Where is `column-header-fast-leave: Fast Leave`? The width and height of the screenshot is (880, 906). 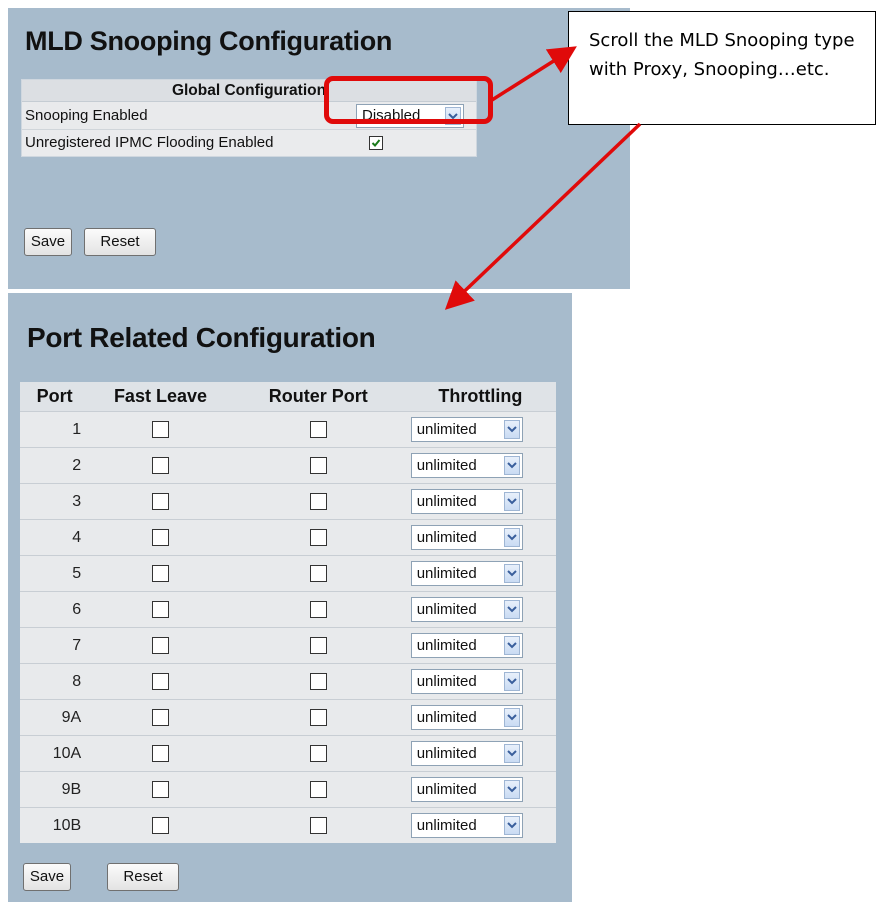 column-header-fast-leave: Fast Leave is located at coordinates (160, 397).